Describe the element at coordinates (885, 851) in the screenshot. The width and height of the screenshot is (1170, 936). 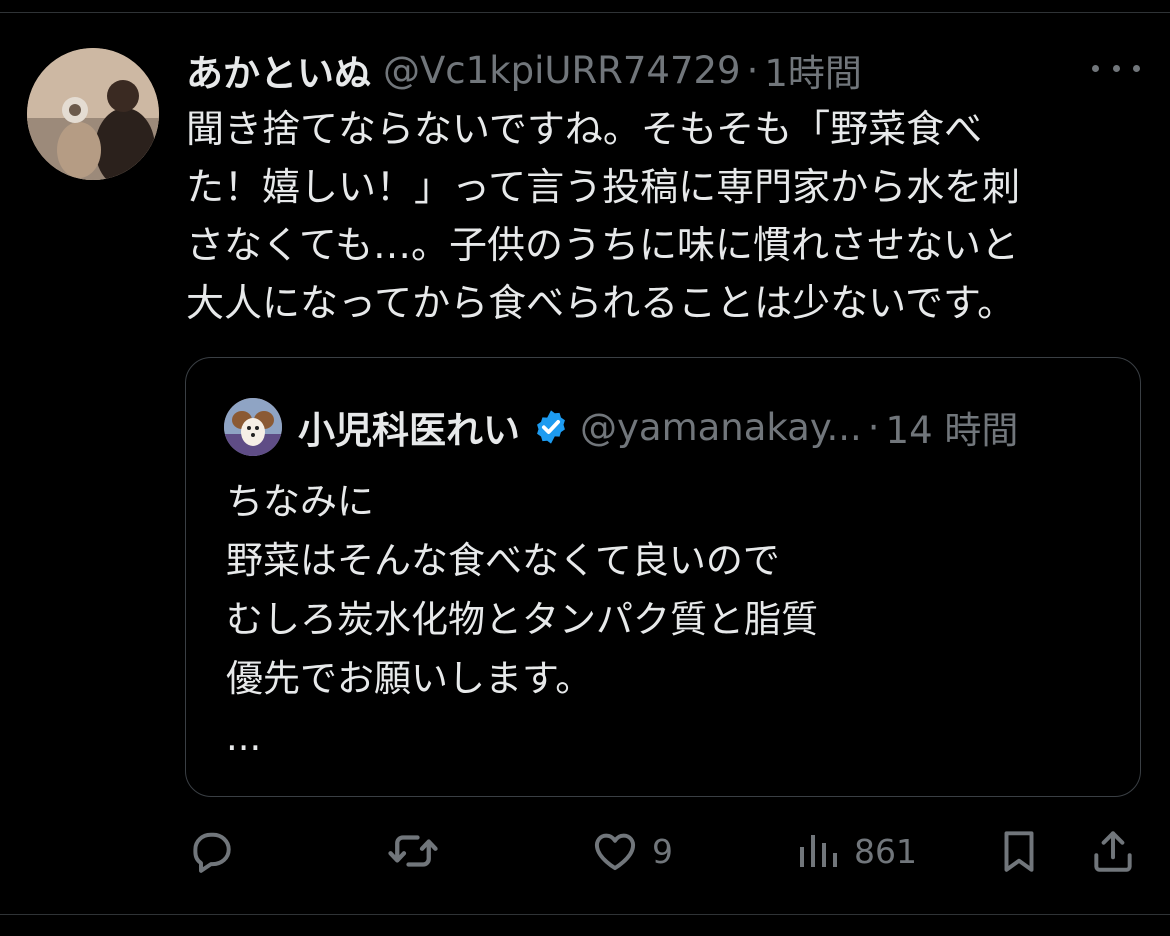
I see `views-count: 861` at that location.